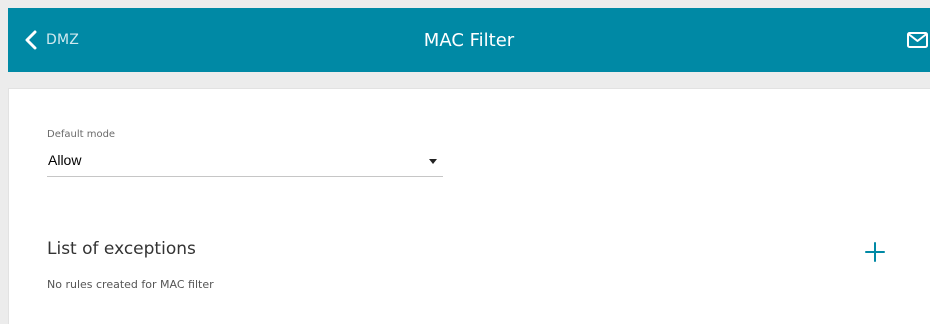  I want to click on default-mode-select: Allow, so click(245, 162).